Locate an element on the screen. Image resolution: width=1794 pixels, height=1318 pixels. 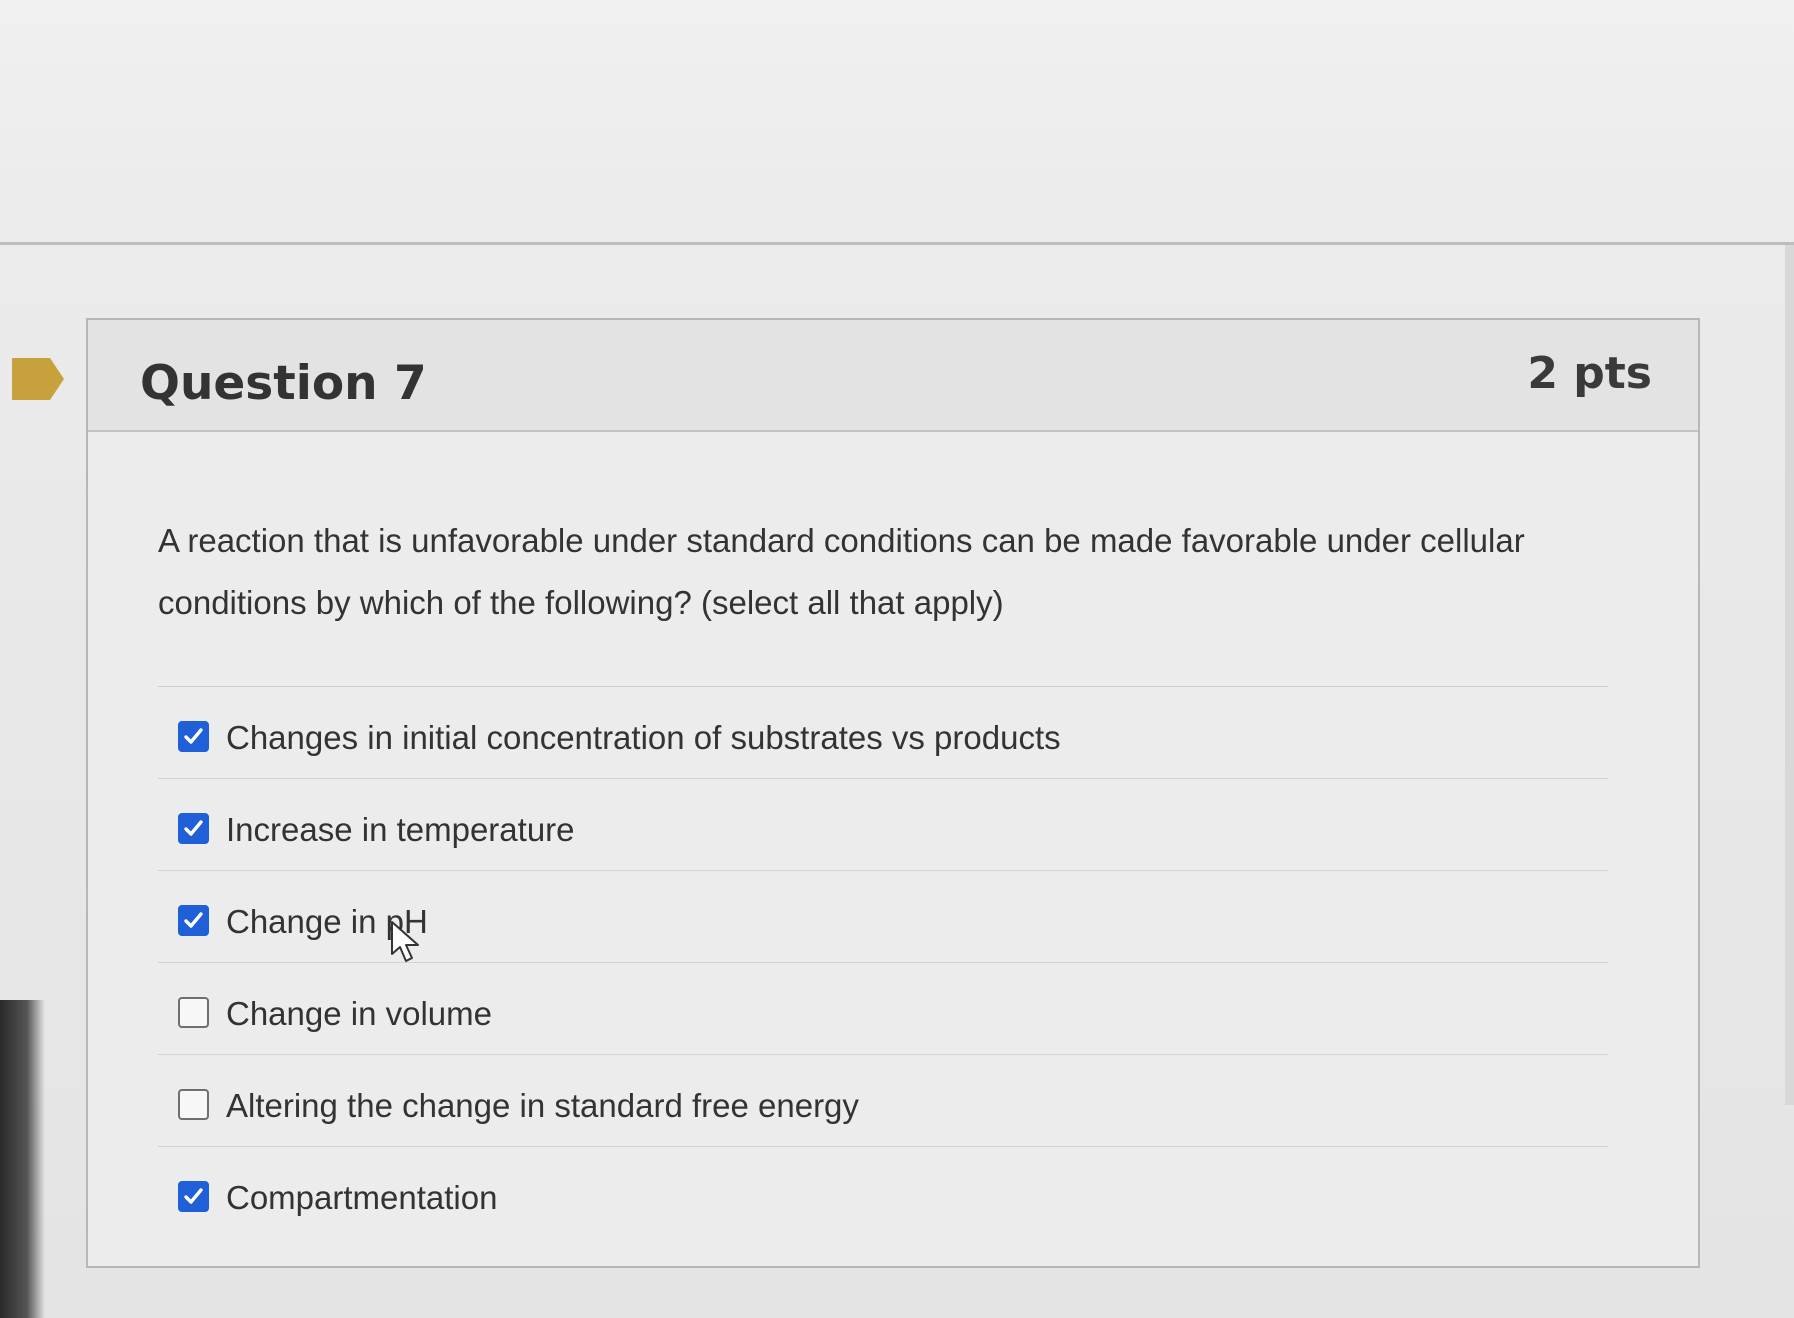
answer-label: Change in volume is located at coordinates (359, 1014).